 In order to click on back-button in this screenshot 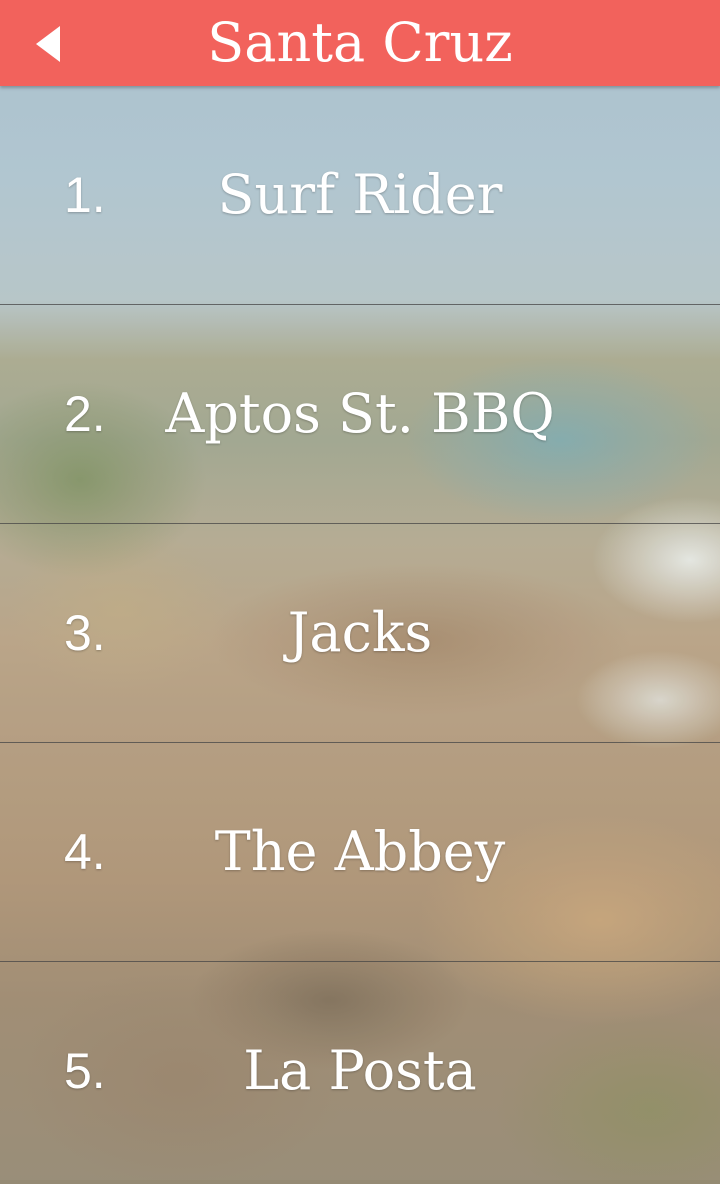, I will do `click(48, 44)`.